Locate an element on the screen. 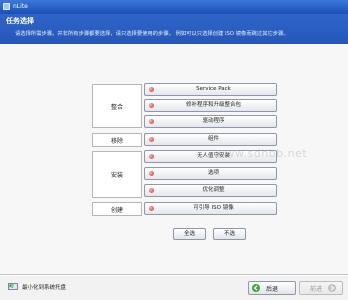 Image resolution: width=348 pixels, height=300 pixels. select-all-button: 全选 is located at coordinates (189, 234).